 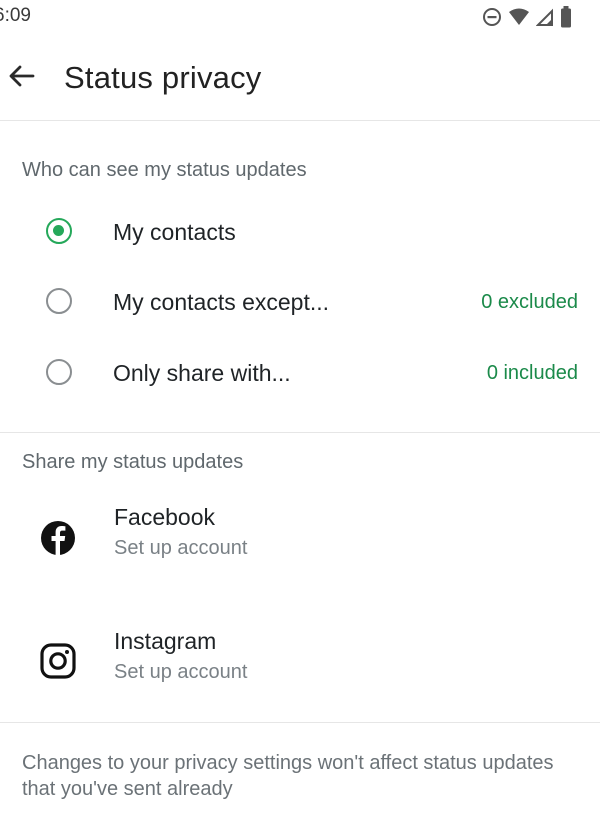 I want to click on wifi-icon, so click(x=519, y=17).